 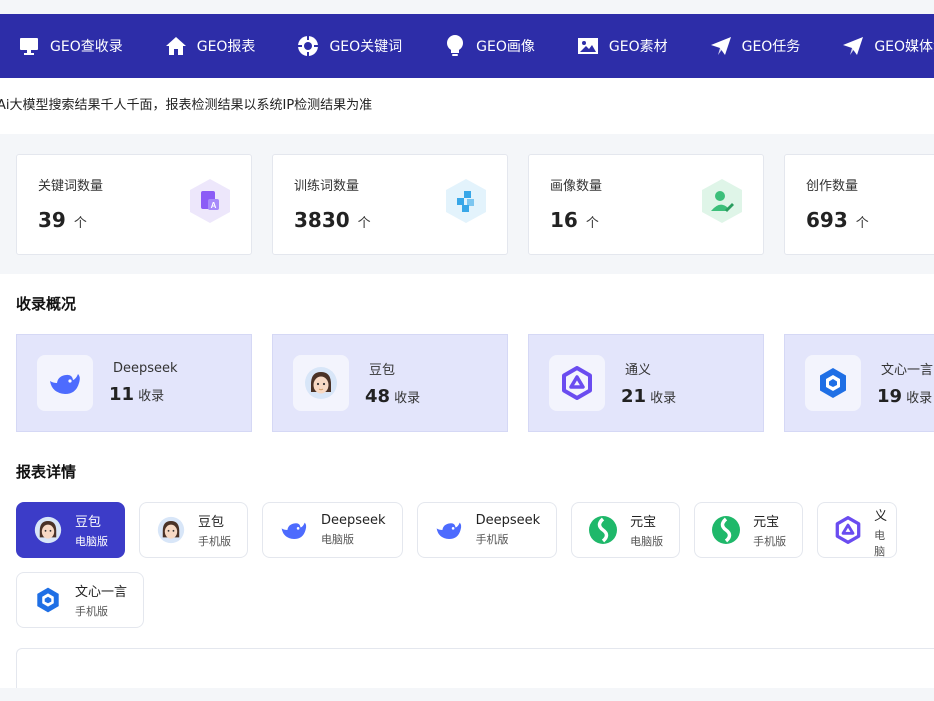 What do you see at coordinates (46, 472) in the screenshot?
I see `reports-title: 报表详情` at bounding box center [46, 472].